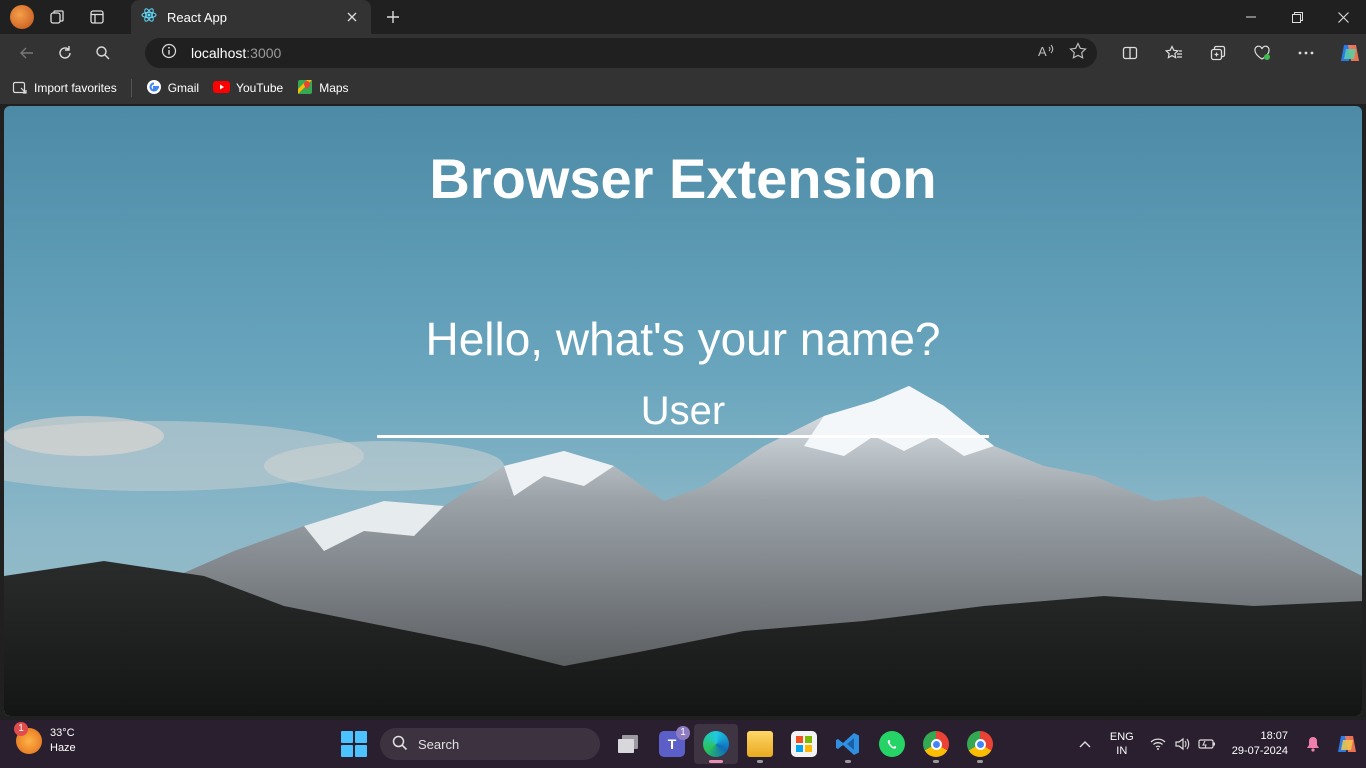 This screenshot has width=1366, height=768. Describe the element at coordinates (1042, 51) in the screenshot. I see `svg-text: A` at that location.